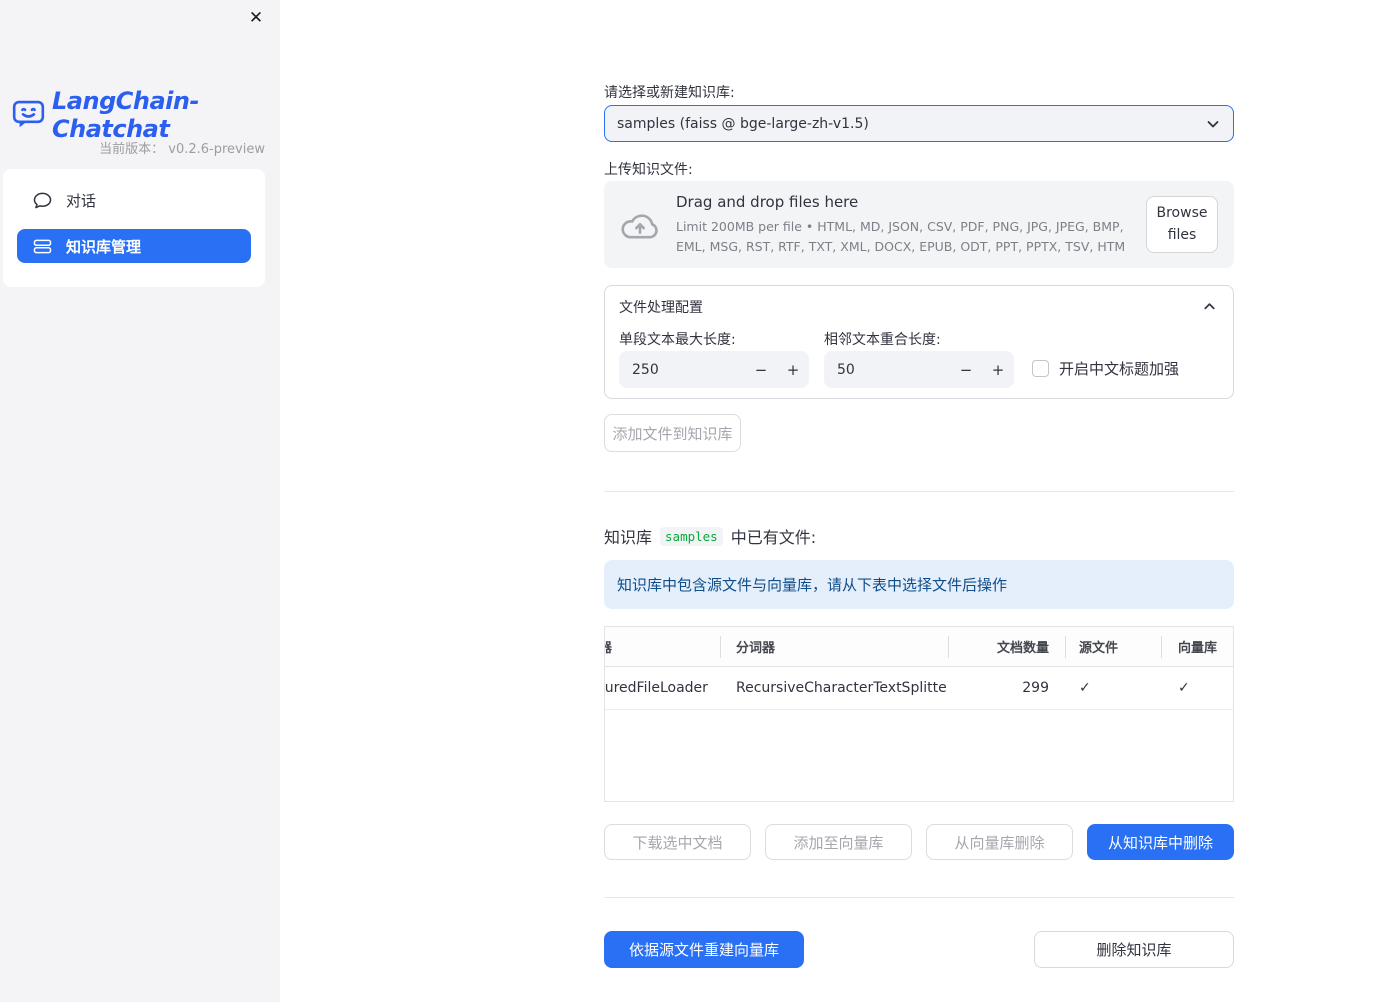  I want to click on upload-label: 上传知识文件:, so click(648, 170).